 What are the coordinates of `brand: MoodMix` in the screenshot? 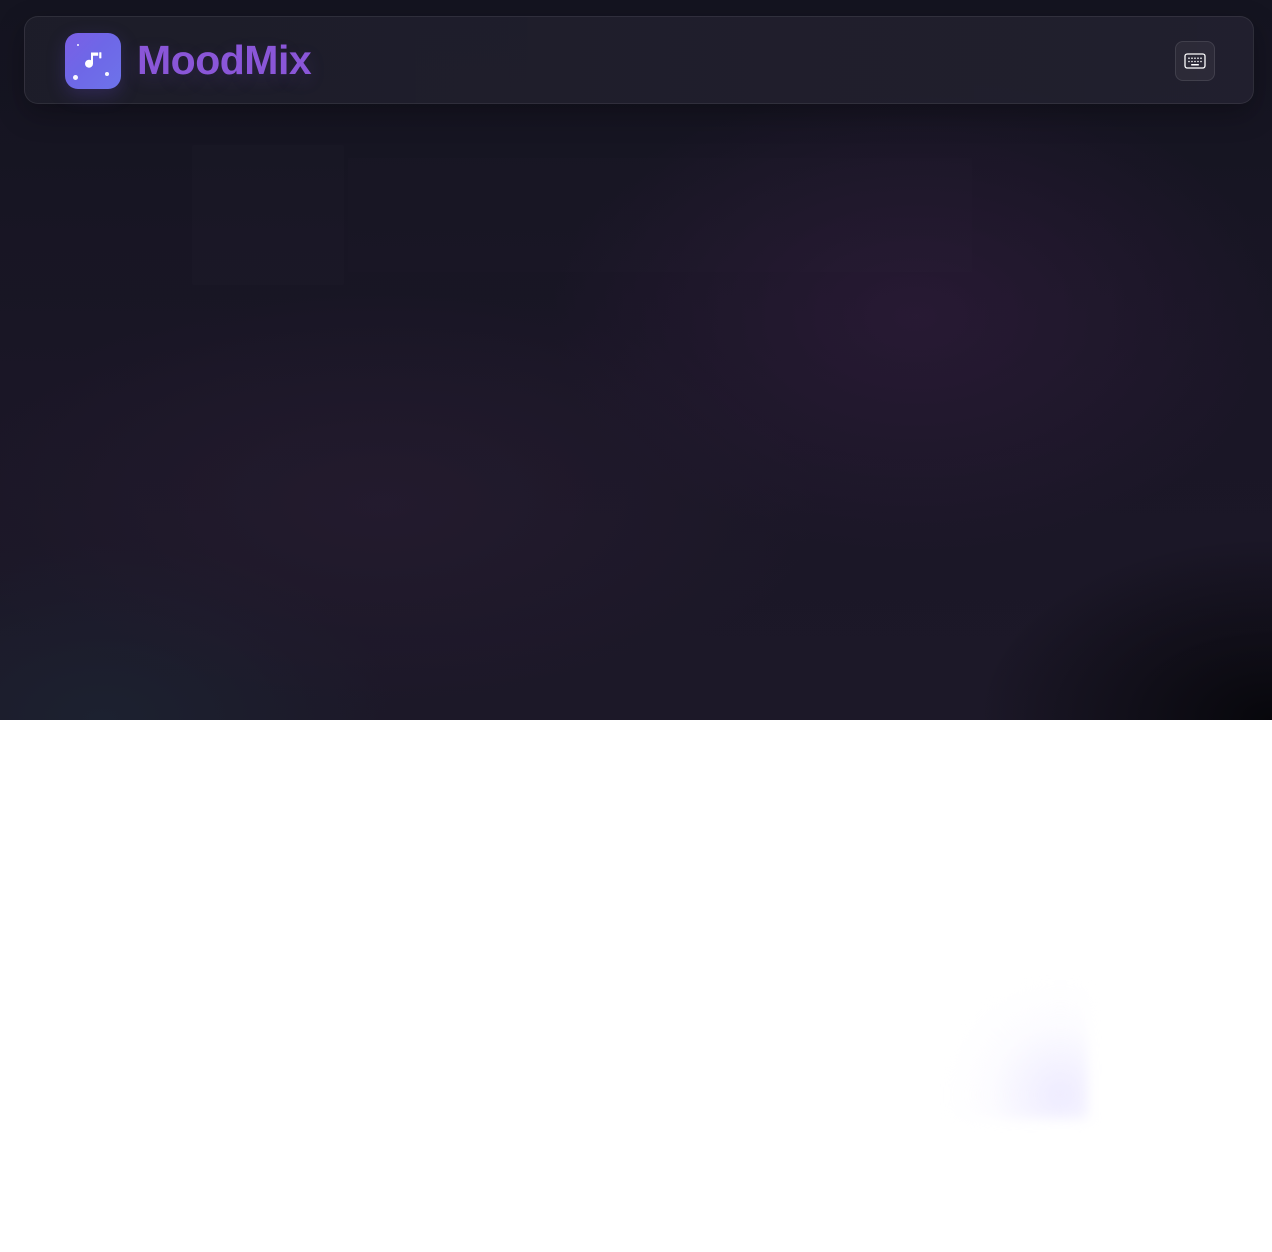 It's located at (188, 61).